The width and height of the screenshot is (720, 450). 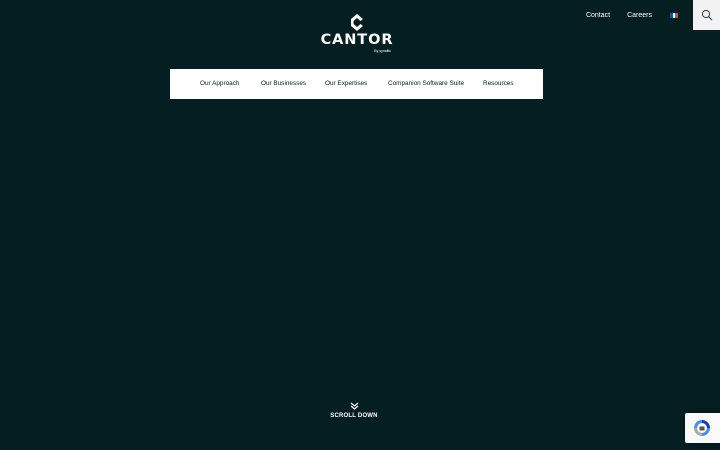 I want to click on search-icon, so click(x=706, y=15).